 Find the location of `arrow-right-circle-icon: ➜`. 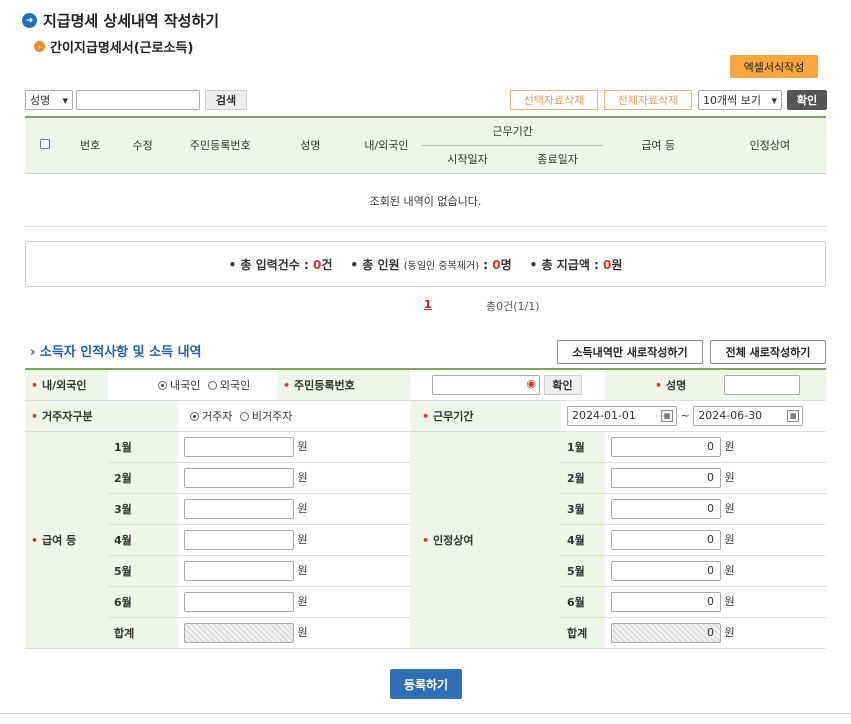

arrow-right-circle-icon: ➜ is located at coordinates (29, 20).